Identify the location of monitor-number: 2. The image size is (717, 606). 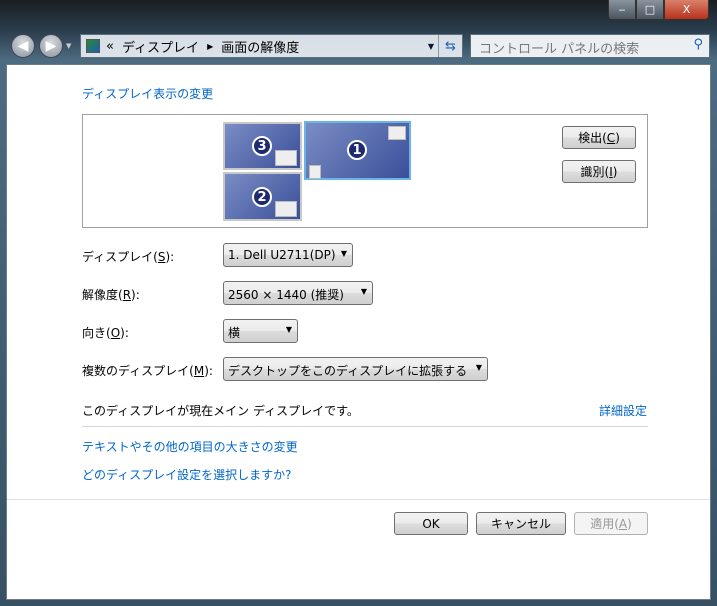
(262, 197).